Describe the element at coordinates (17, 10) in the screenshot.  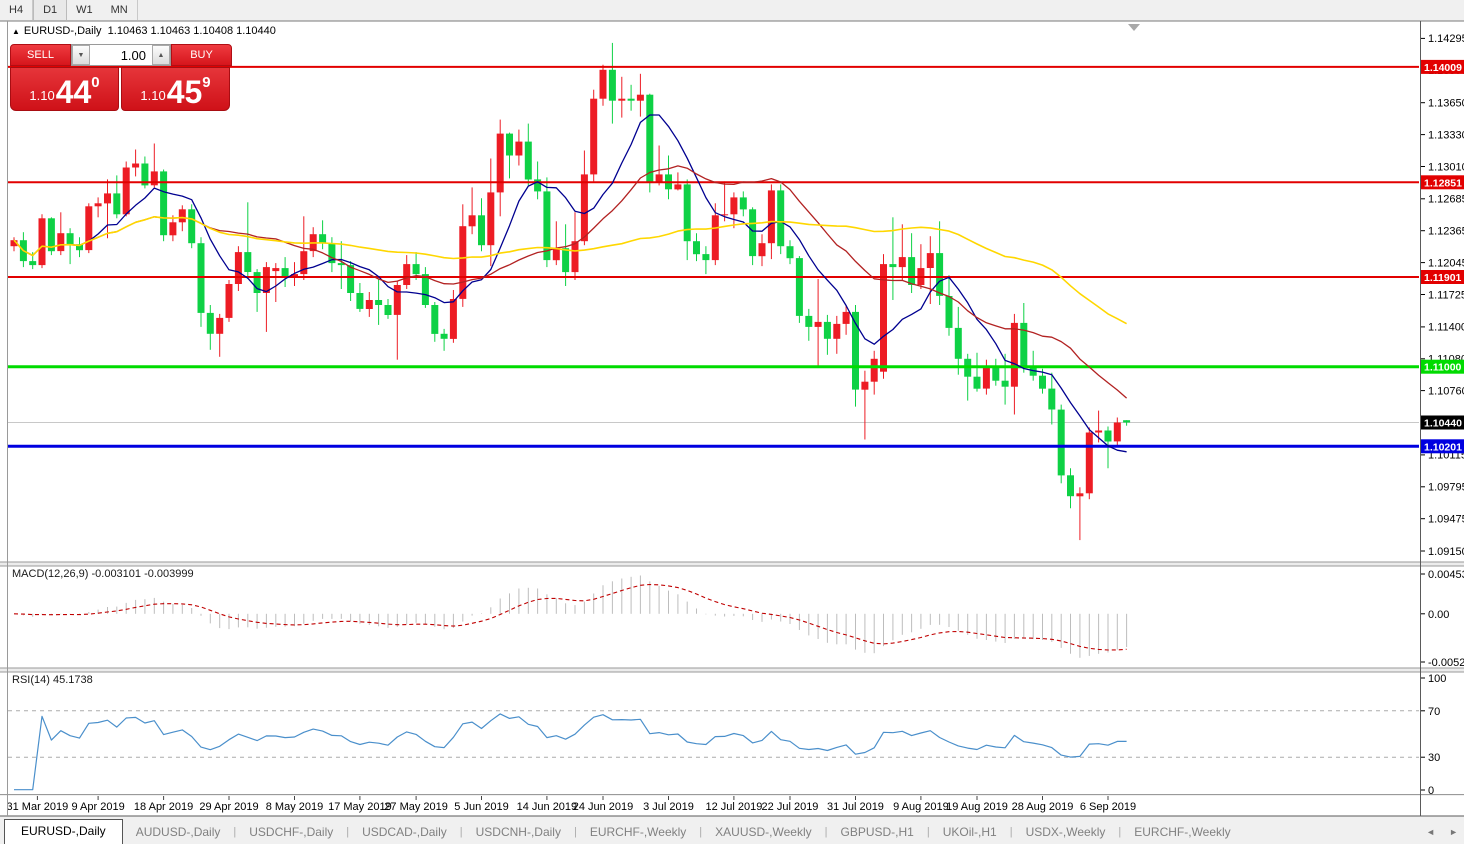
I see `timeframe-h4-button: H4` at that location.